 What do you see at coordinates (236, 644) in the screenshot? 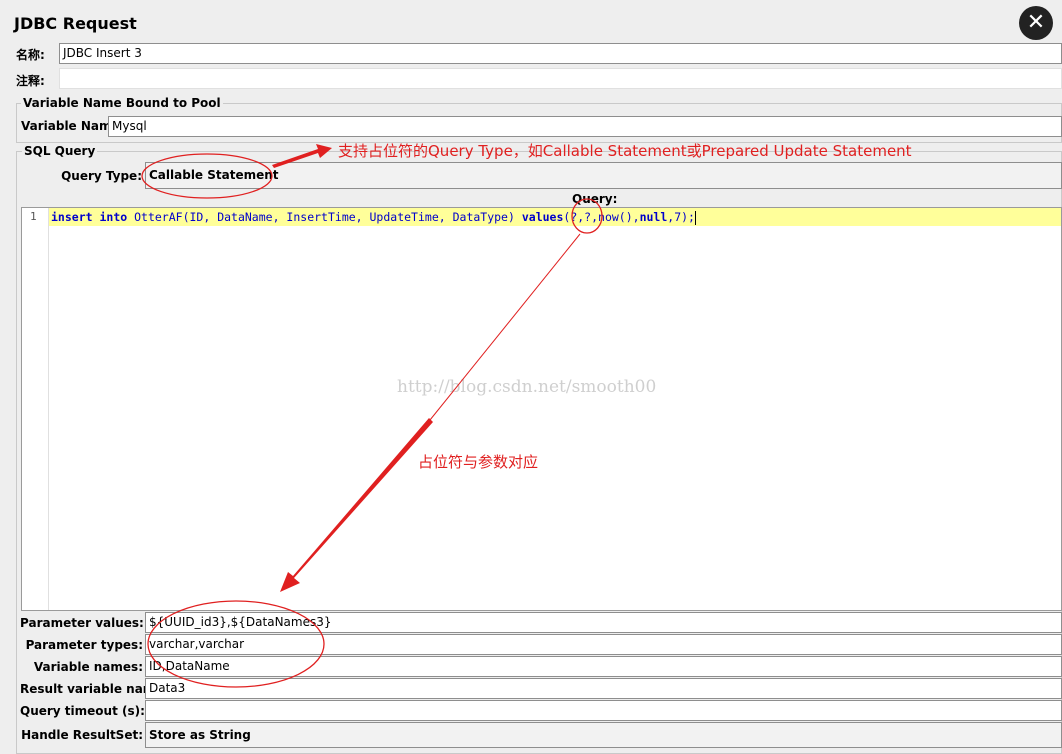
I see `params-circle` at bounding box center [236, 644].